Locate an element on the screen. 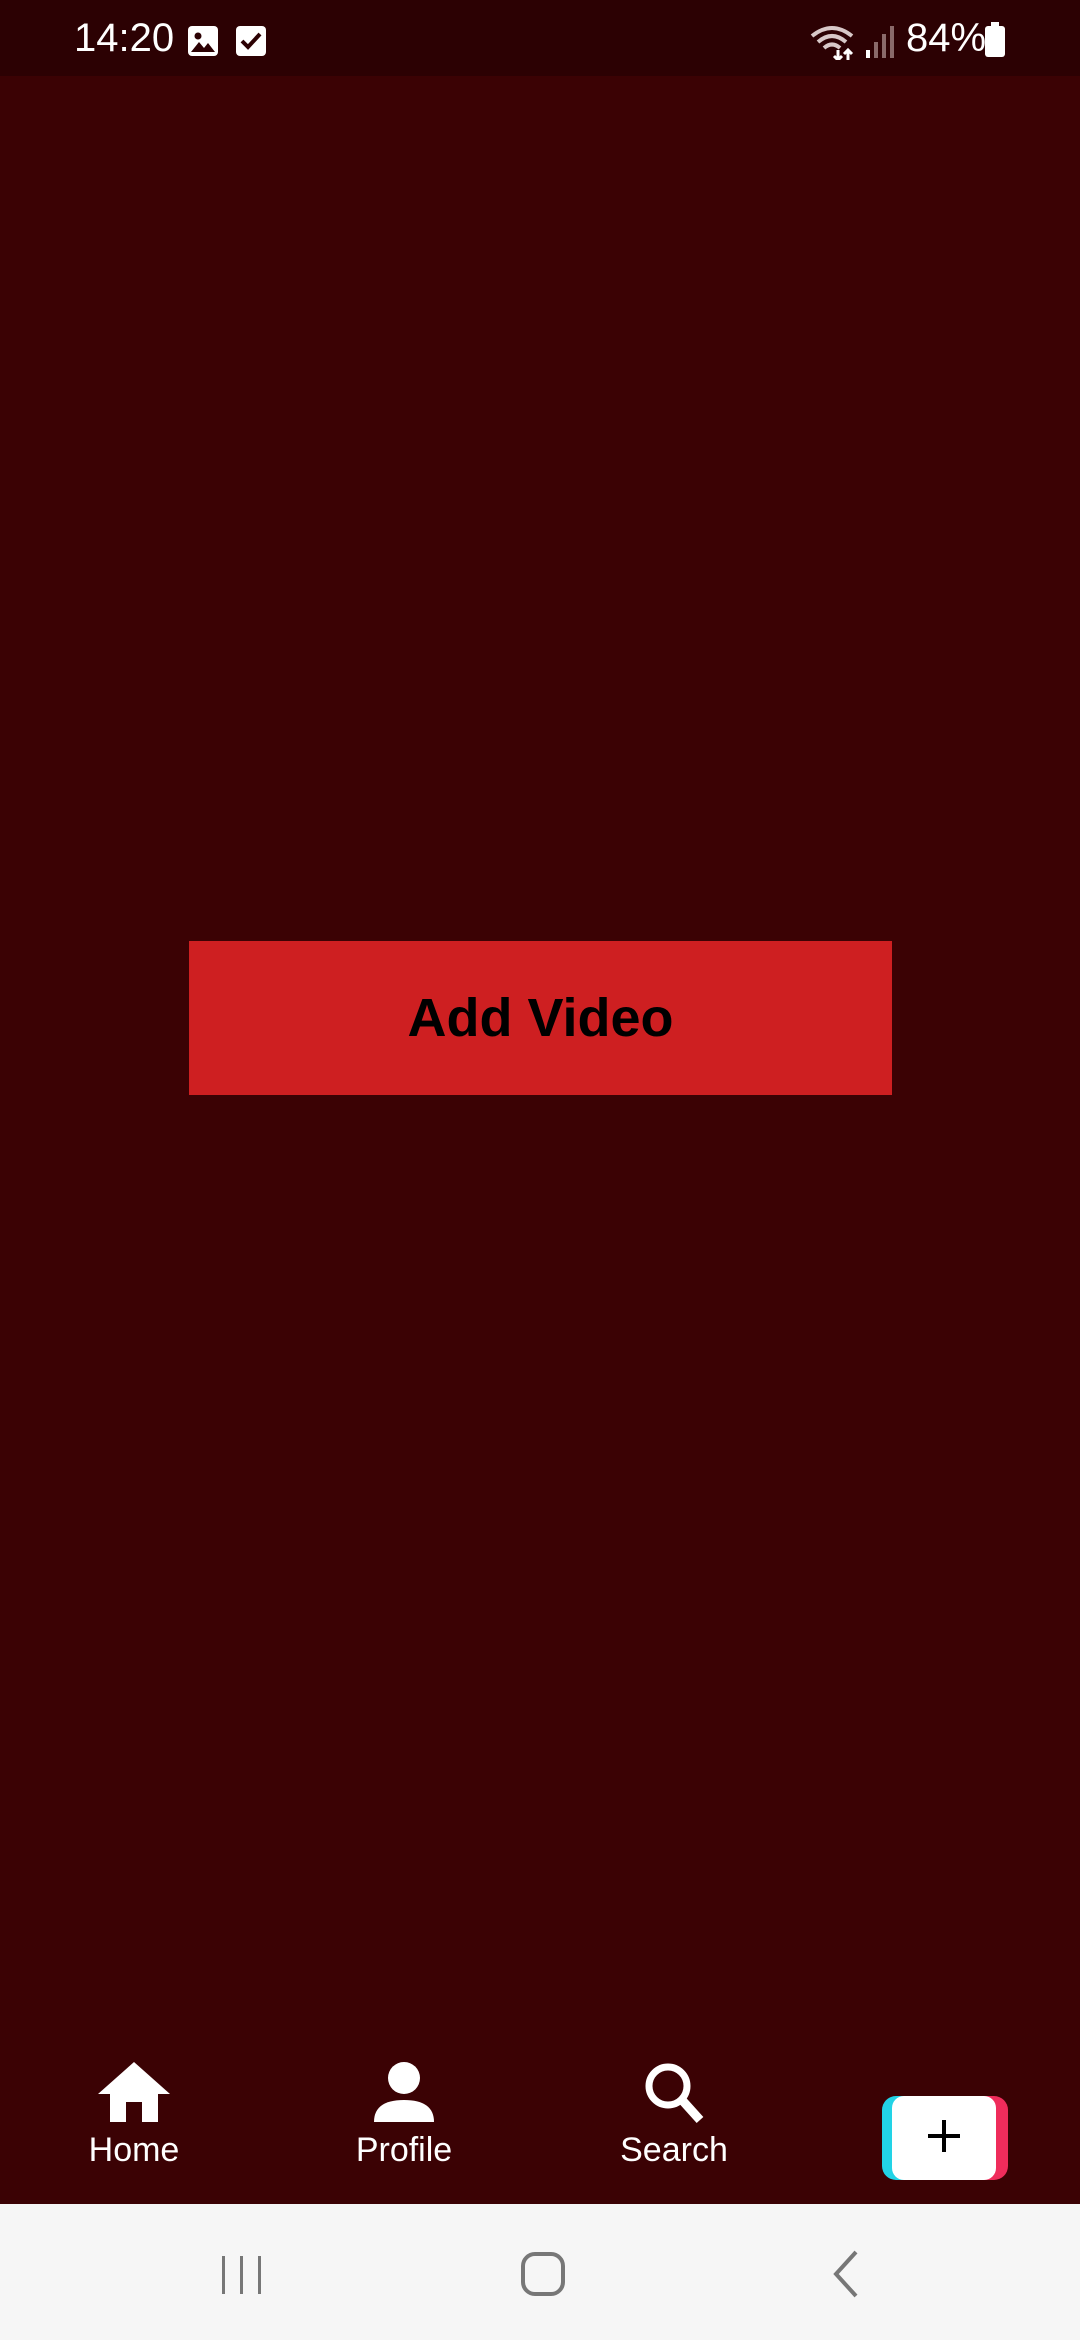 This screenshot has width=1080, height=2340. image-icon is located at coordinates (203, 41).